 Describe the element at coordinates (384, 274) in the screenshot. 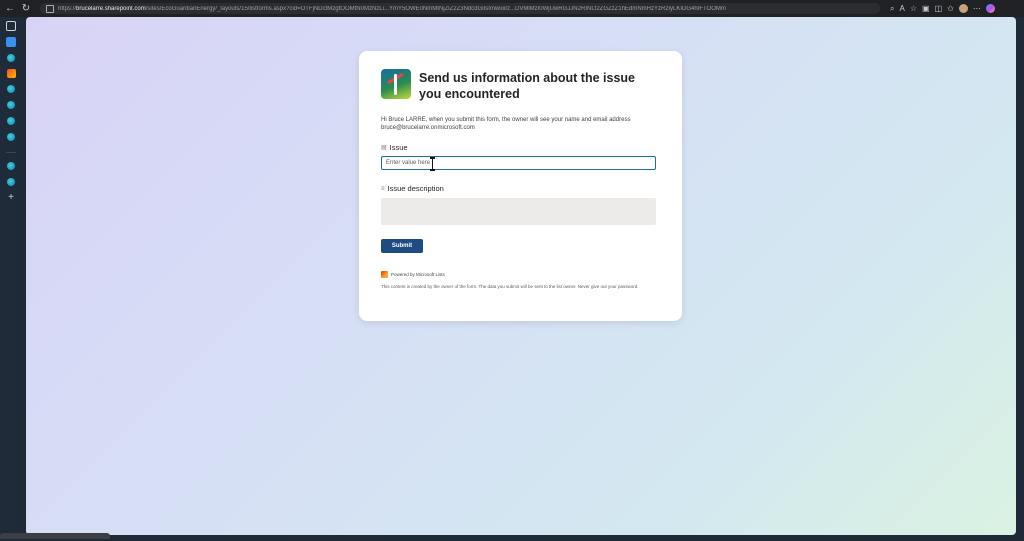

I see `microsoft-lists-icon` at that location.